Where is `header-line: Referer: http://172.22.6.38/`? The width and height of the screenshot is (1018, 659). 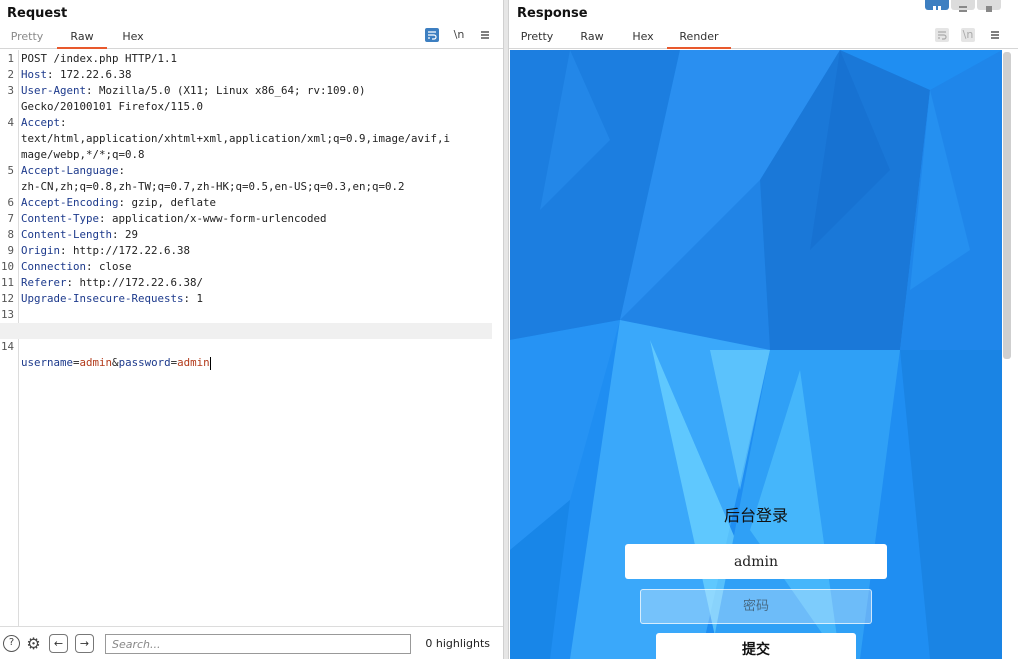 header-line: Referer: http://172.22.6.38/ is located at coordinates (112, 283).